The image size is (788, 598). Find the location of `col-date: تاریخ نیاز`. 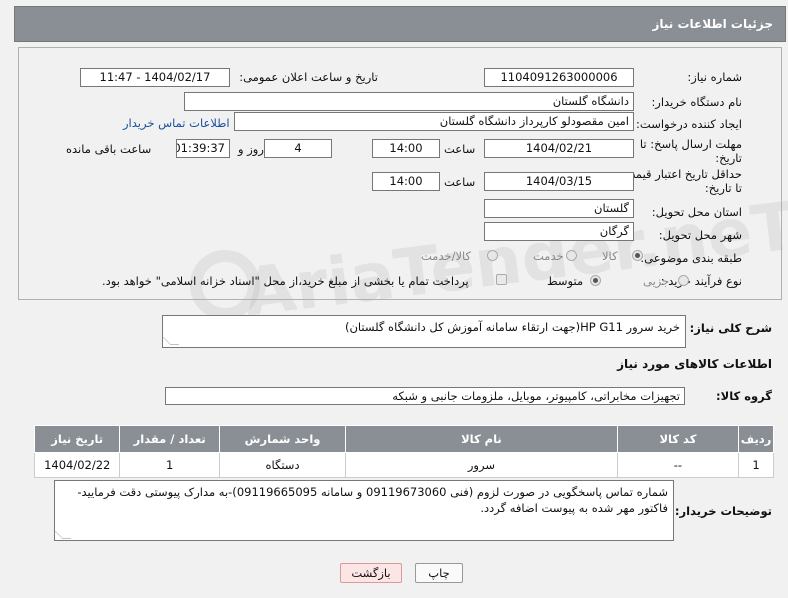

col-date: تاریخ نیاز is located at coordinates (77, 439).